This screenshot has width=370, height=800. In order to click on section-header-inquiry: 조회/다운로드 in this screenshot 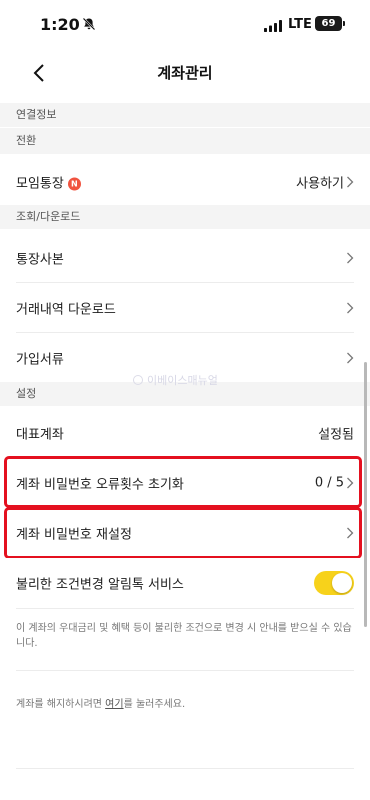, I will do `click(185, 217)`.